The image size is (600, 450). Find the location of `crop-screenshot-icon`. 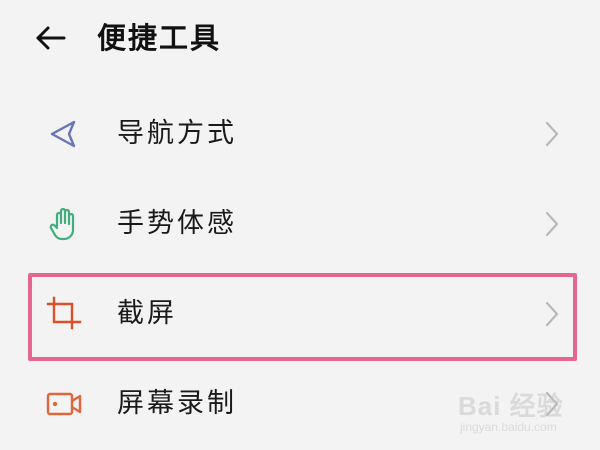

crop-screenshot-icon is located at coordinates (64, 314).